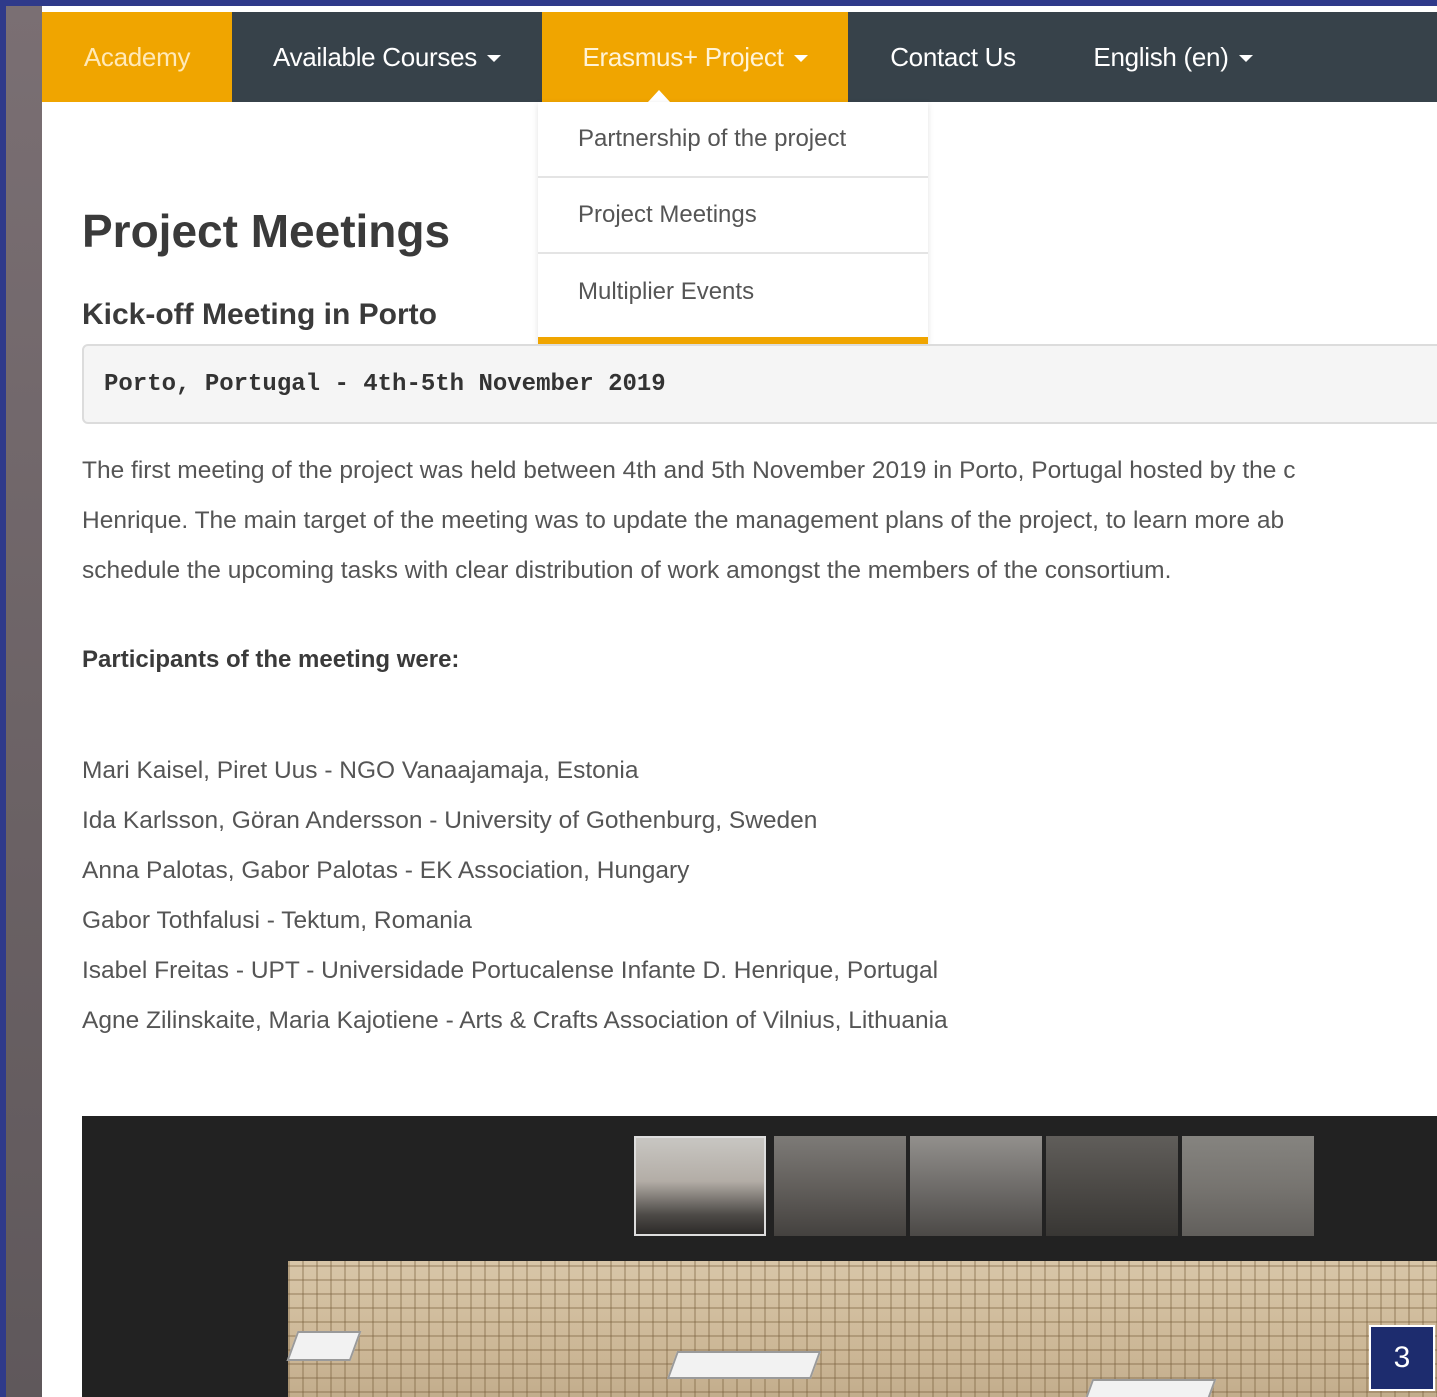 The width and height of the screenshot is (1437, 1397). I want to click on list-item: Gabor Tothfalusi - Tektum, Romania, so click(277, 920).